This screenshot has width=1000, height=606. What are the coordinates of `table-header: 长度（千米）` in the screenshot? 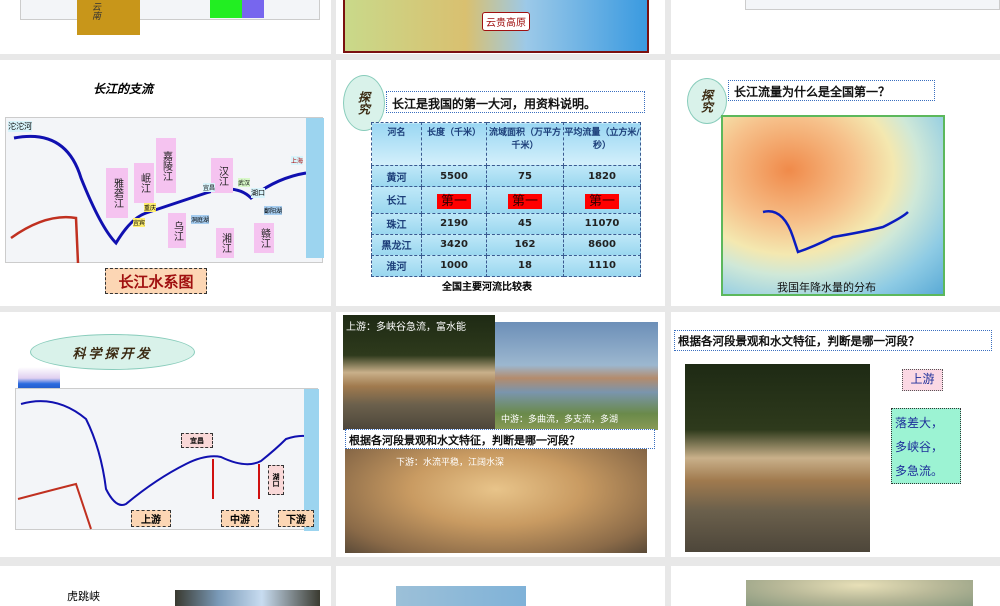 It's located at (454, 144).